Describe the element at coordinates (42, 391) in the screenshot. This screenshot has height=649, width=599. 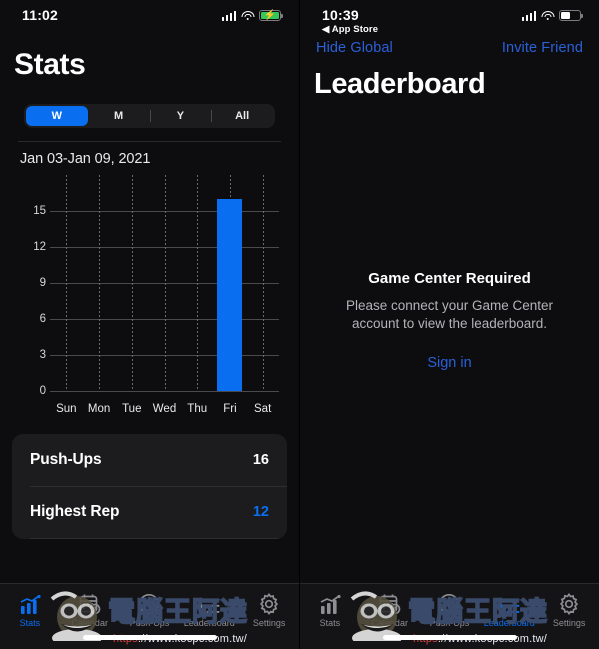
I see `chart-ytick-label: 0` at that location.